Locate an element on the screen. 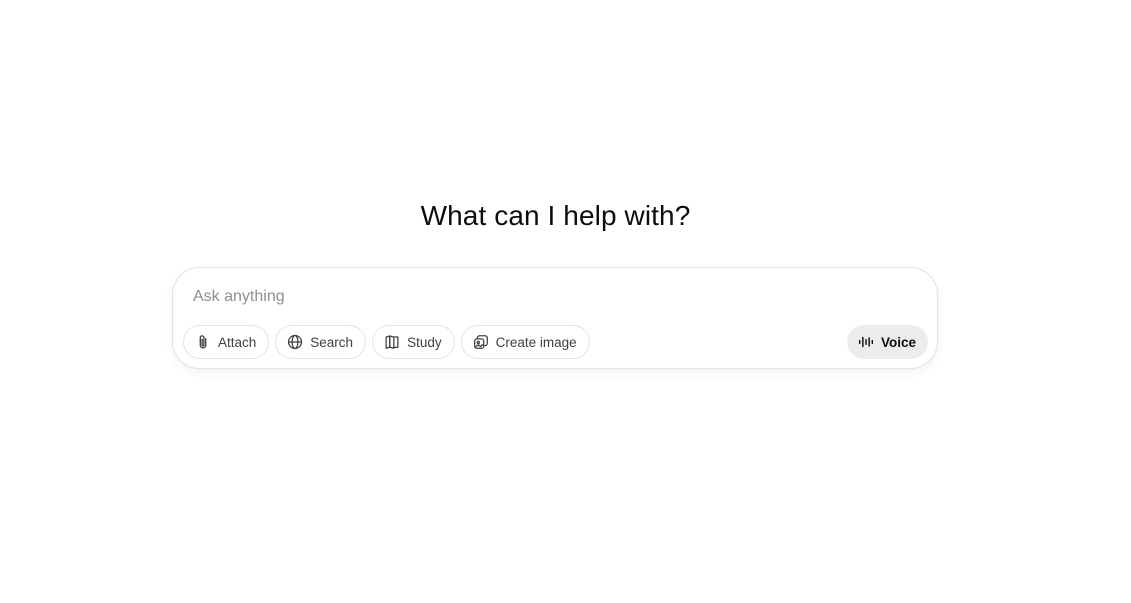  create-image-label: Create image is located at coordinates (536, 342).